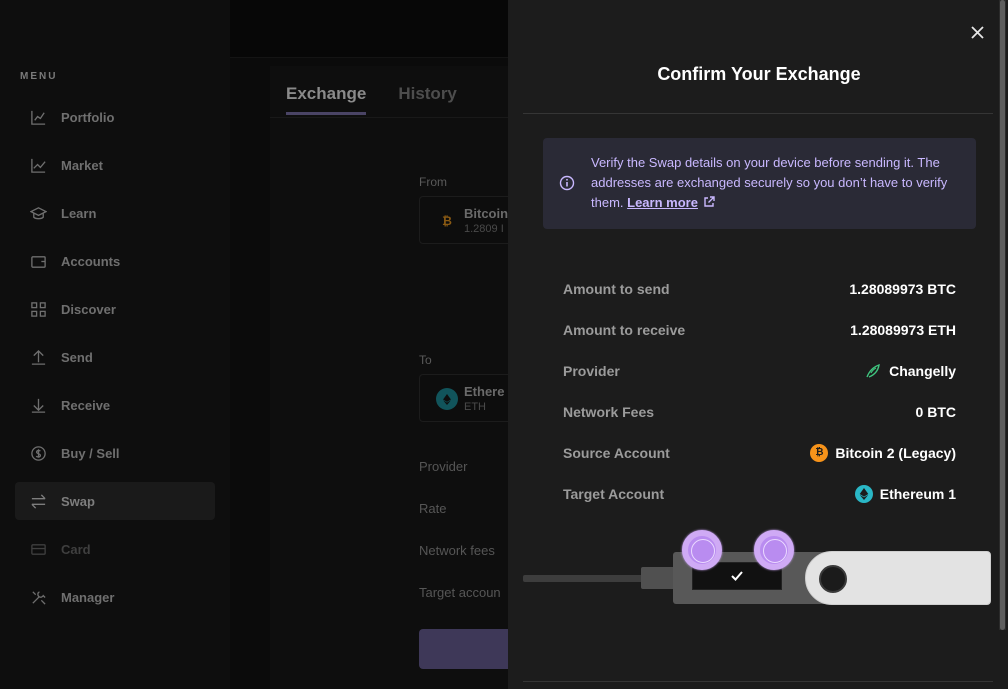  Describe the element at coordinates (38, 501) in the screenshot. I see `swap-icon` at that location.